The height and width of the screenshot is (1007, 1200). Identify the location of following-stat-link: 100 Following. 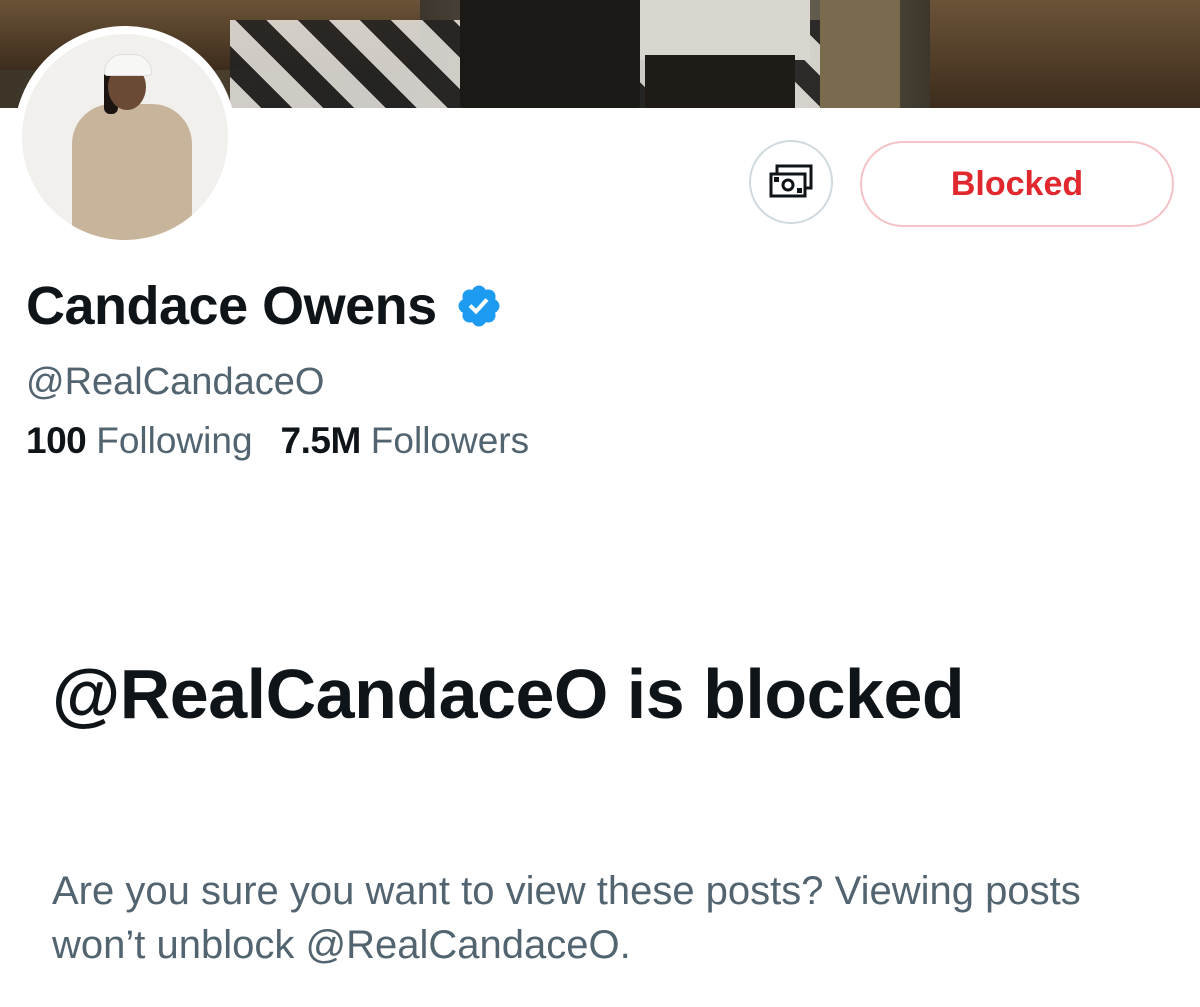
(139, 441).